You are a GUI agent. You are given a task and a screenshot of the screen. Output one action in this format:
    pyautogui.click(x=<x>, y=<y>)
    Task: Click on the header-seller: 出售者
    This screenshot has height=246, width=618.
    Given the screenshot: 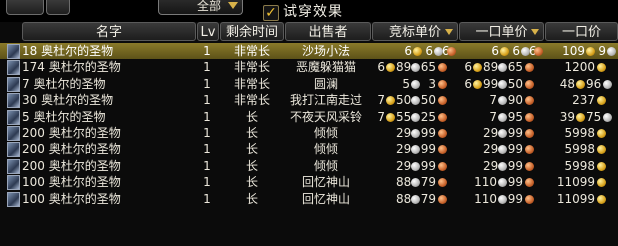 What is the action you would take?
    pyautogui.click(x=328, y=31)
    